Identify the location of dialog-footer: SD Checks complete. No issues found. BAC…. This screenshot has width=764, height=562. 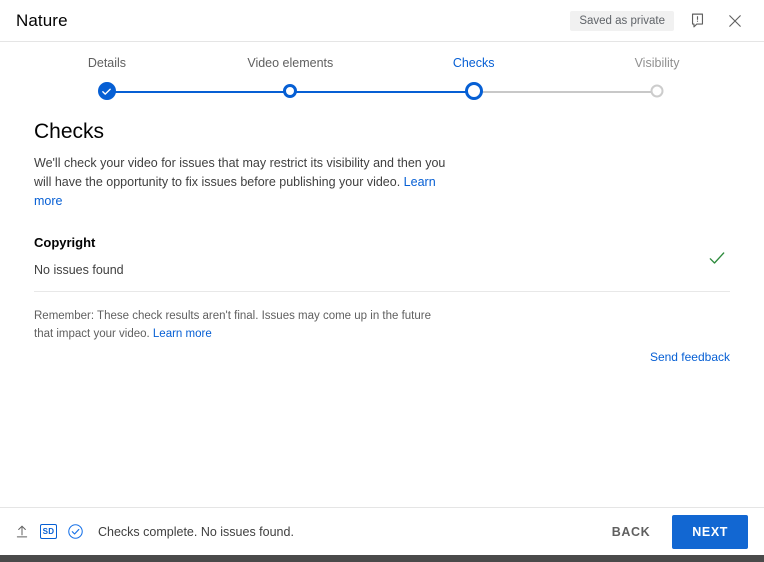
(382, 531).